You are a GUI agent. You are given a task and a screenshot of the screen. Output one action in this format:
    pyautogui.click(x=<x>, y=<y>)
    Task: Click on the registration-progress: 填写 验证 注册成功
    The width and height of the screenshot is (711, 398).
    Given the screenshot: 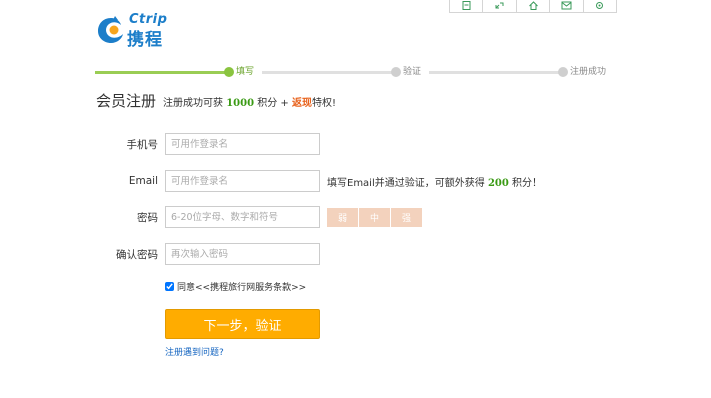 What is the action you would take?
    pyautogui.click(x=355, y=73)
    